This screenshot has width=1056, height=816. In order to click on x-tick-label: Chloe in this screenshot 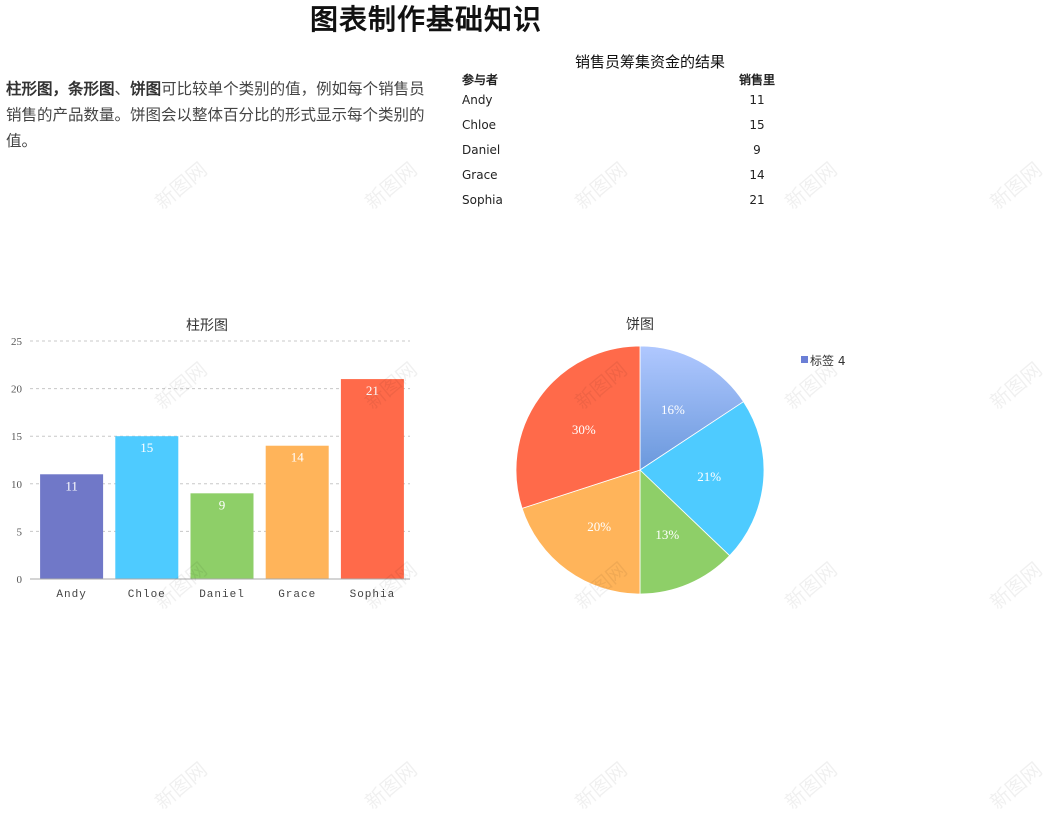, I will do `click(147, 595)`.